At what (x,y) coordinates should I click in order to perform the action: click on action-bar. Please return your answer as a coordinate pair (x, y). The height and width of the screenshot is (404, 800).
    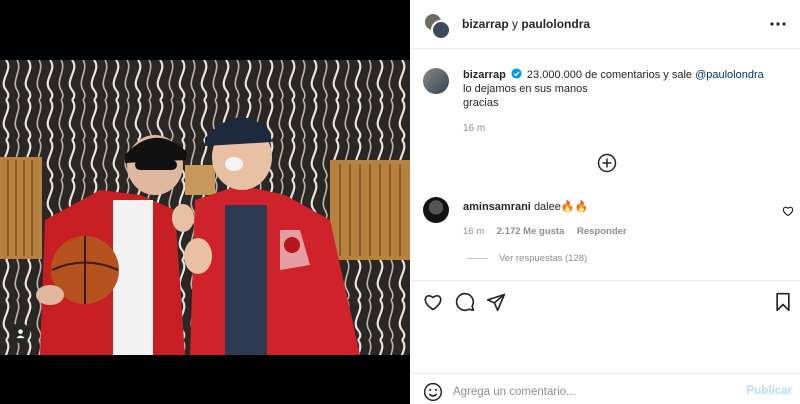
    Looking at the image, I should click on (605, 301).